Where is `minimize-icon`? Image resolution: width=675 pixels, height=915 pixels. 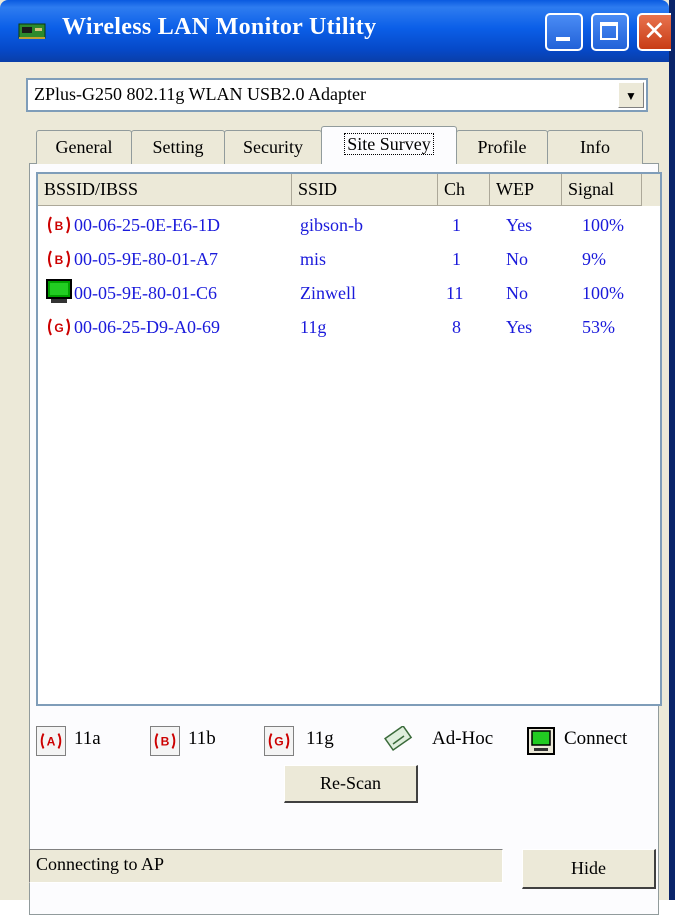
minimize-icon is located at coordinates (563, 39).